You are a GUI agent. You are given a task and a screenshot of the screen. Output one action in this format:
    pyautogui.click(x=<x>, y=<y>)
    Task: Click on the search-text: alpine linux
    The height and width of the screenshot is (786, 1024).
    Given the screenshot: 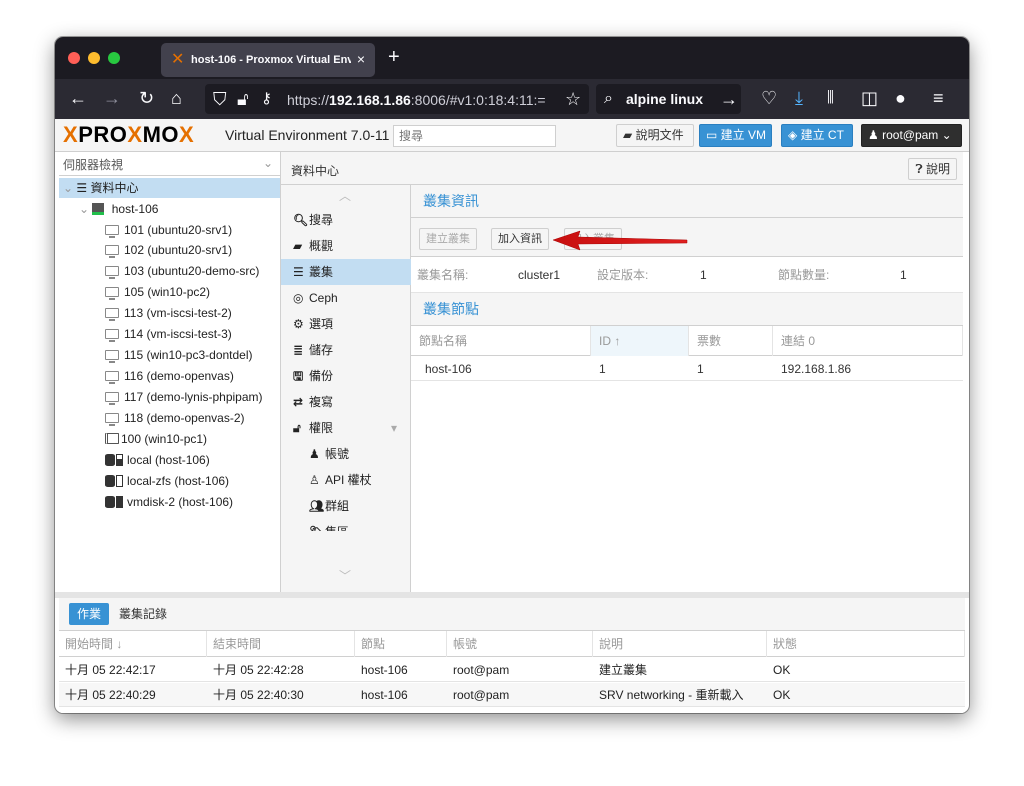 What is the action you would take?
    pyautogui.click(x=664, y=99)
    